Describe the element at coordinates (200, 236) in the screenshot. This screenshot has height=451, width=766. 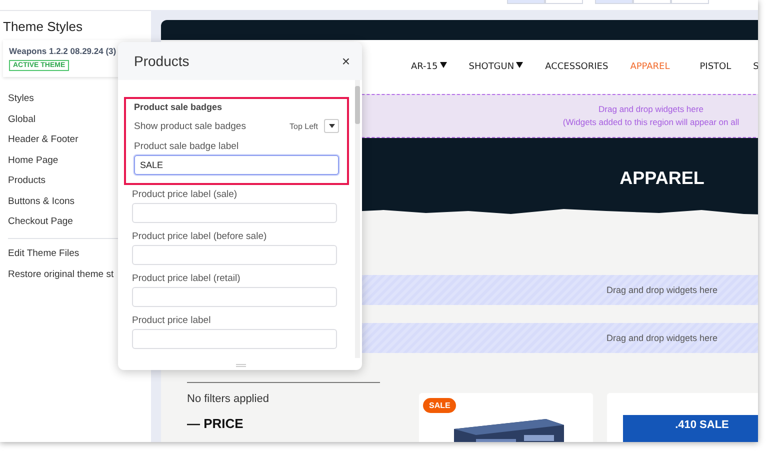
I see `field-label: Product price label (before sale)` at that location.